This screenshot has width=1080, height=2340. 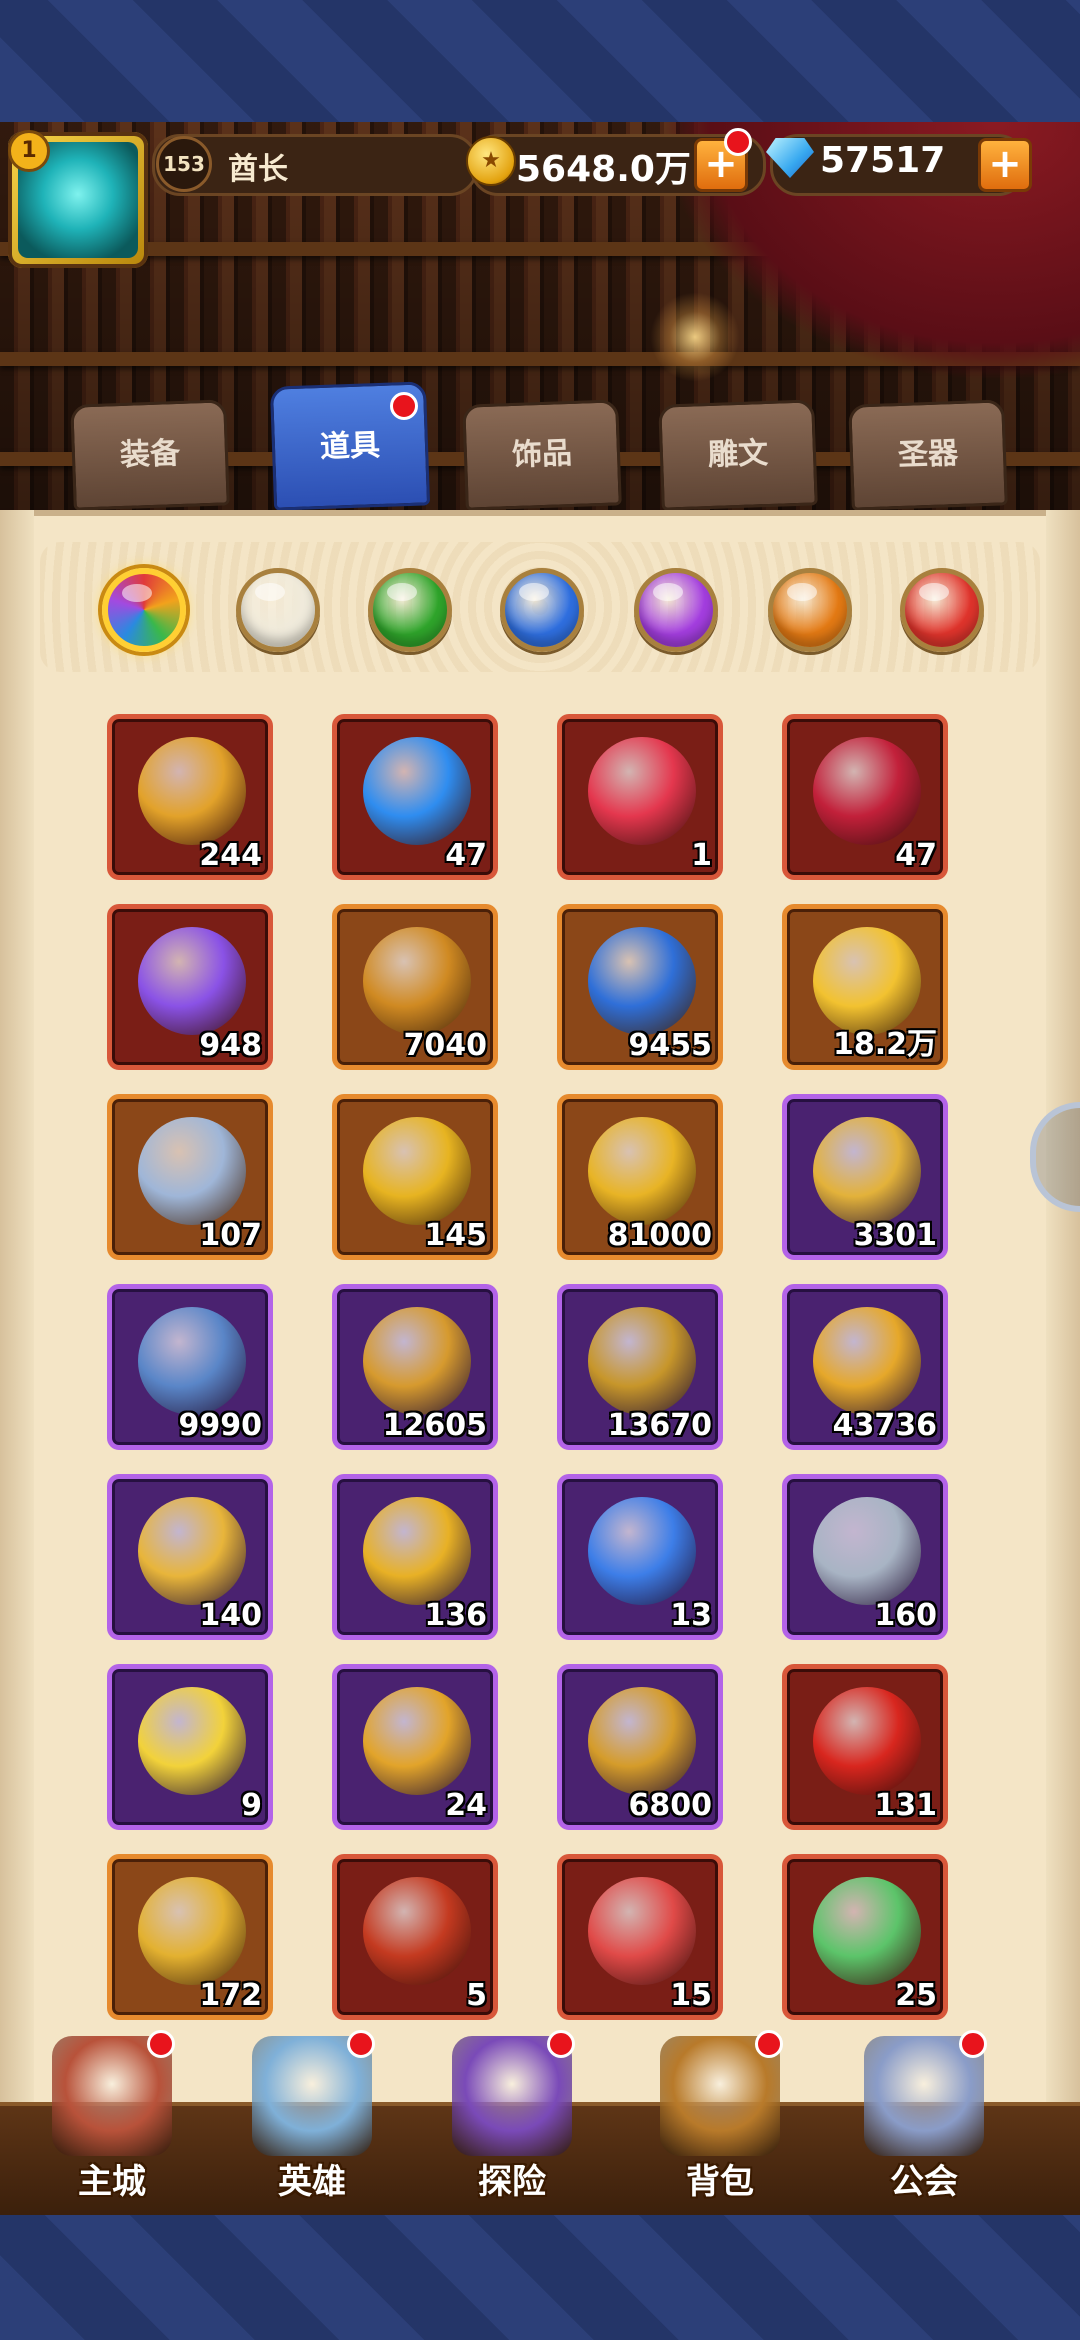 What do you see at coordinates (867, 1551) in the screenshot?
I see `silver-magnifier-icon` at bounding box center [867, 1551].